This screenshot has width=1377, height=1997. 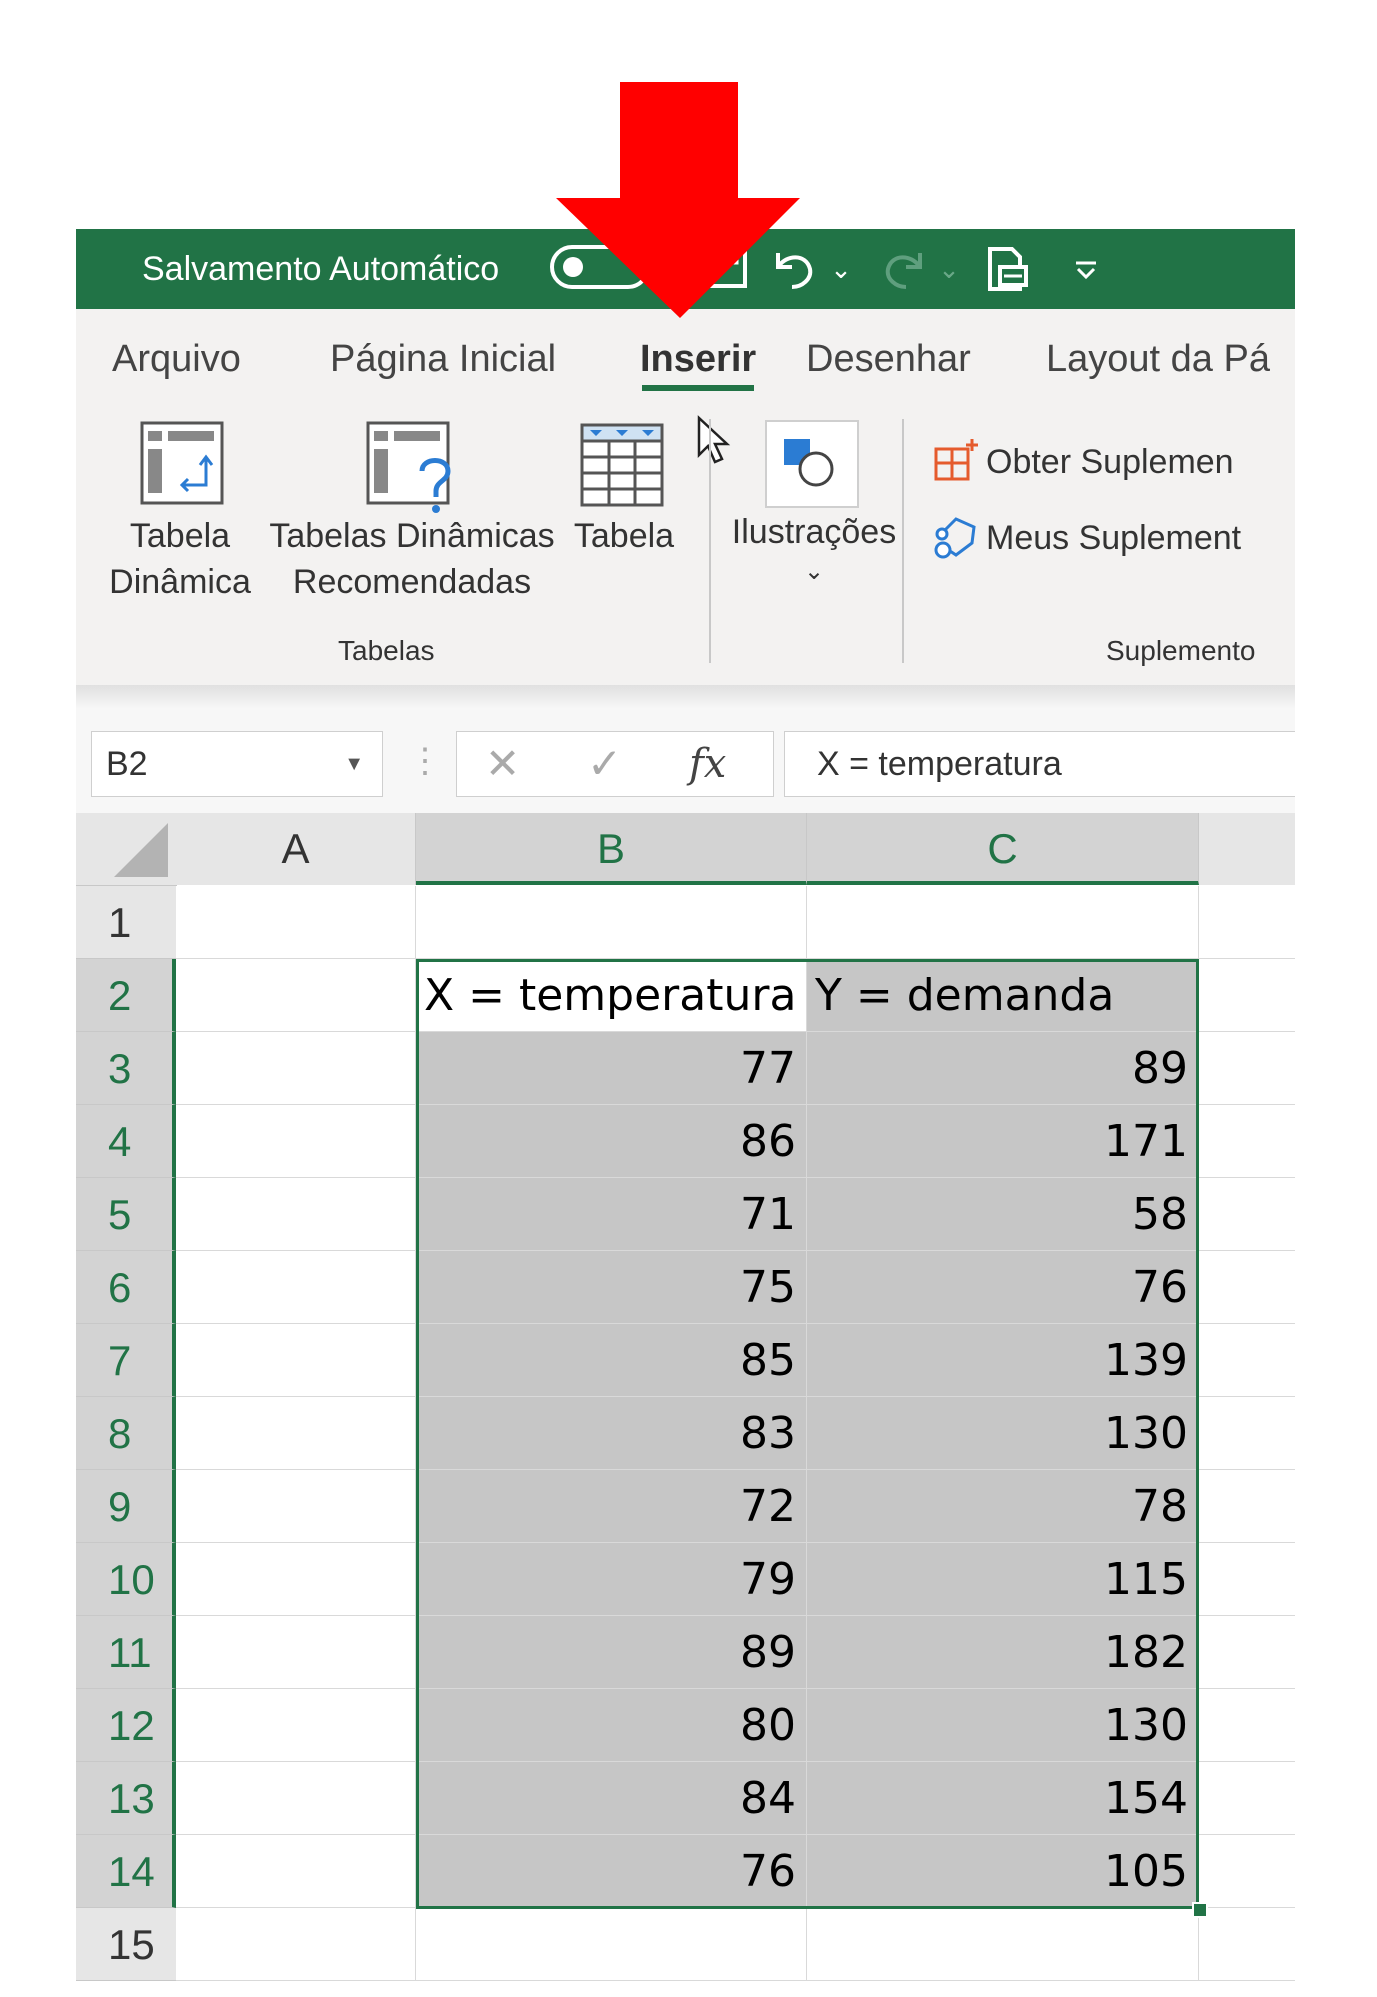 I want to click on recommended-pivot-icon, so click(x=414, y=471).